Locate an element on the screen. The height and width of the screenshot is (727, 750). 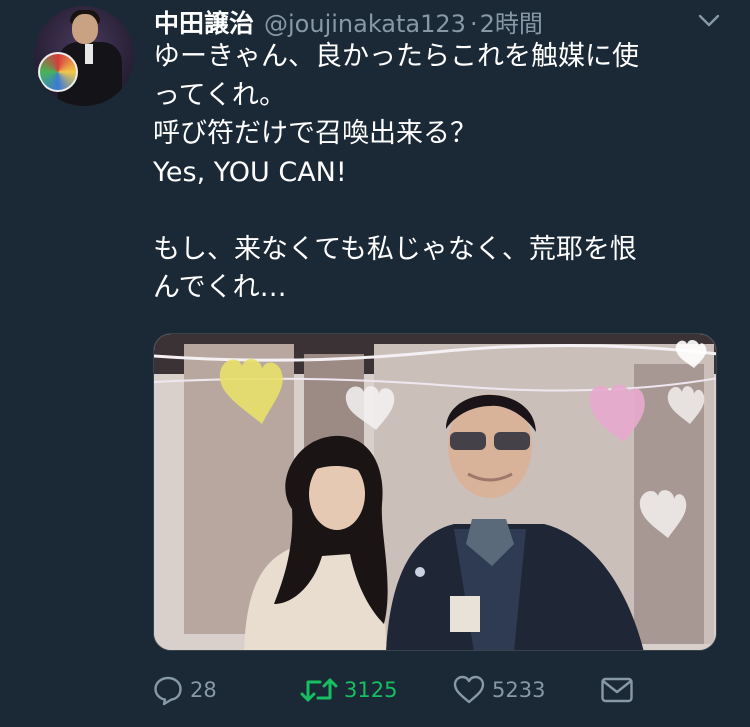
tweet-text-line: Yes, YOU CAN! is located at coordinates (250, 172).